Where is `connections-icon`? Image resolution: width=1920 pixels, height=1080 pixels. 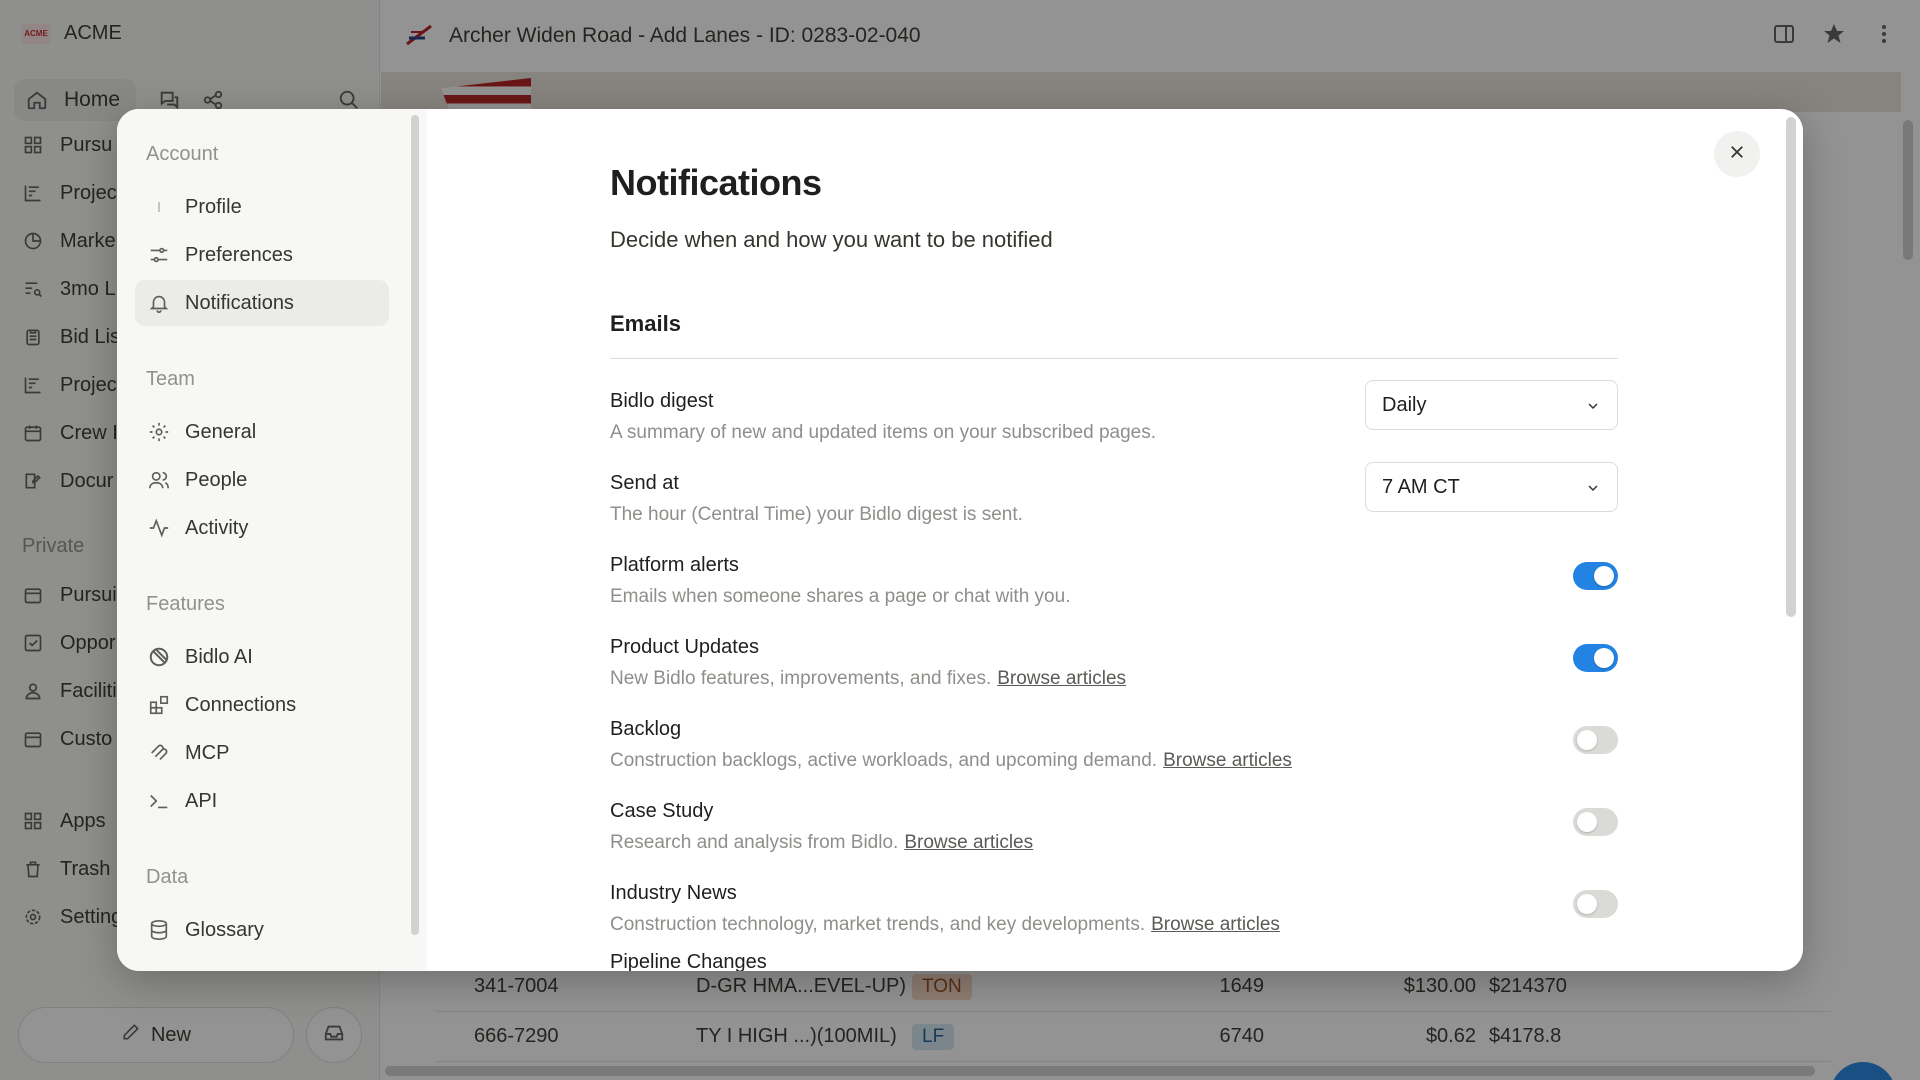 connections-icon is located at coordinates (159, 705).